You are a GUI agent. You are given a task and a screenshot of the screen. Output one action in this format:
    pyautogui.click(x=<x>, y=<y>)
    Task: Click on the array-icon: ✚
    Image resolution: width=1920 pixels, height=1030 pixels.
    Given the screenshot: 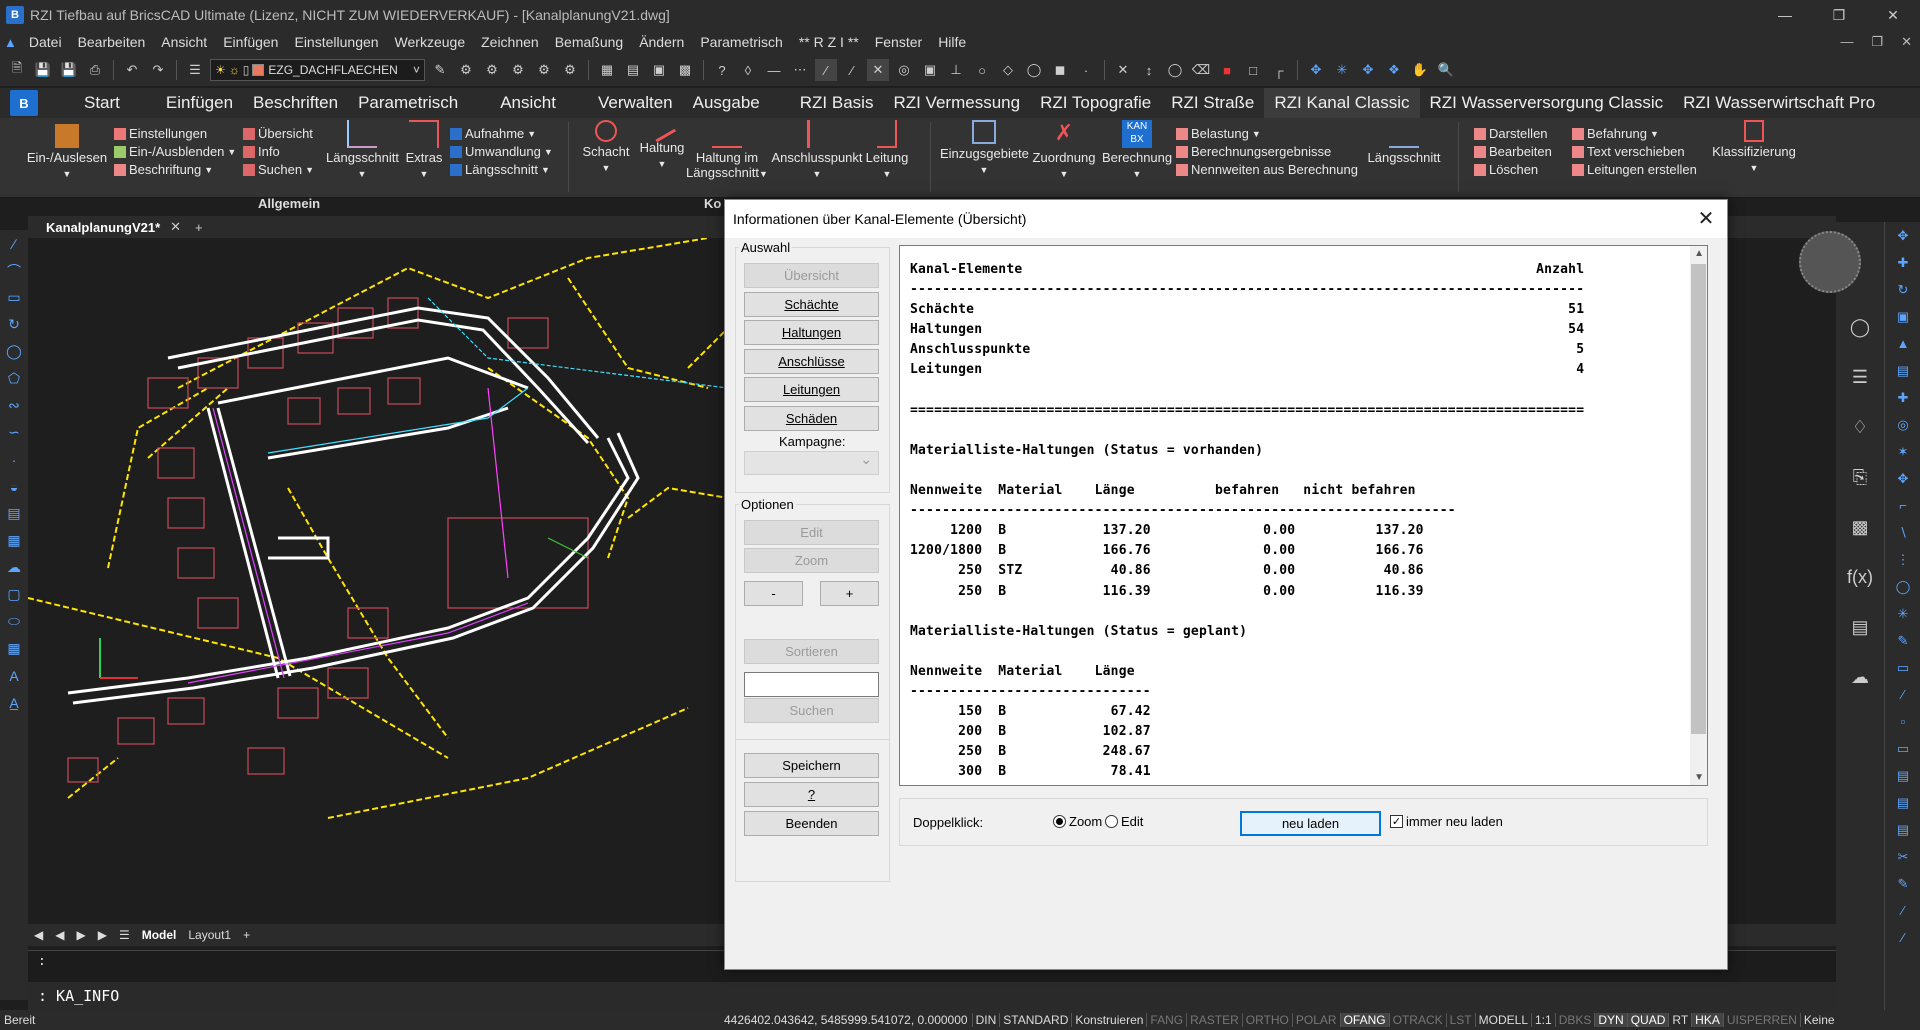 What is the action you would take?
    pyautogui.click(x=1902, y=397)
    